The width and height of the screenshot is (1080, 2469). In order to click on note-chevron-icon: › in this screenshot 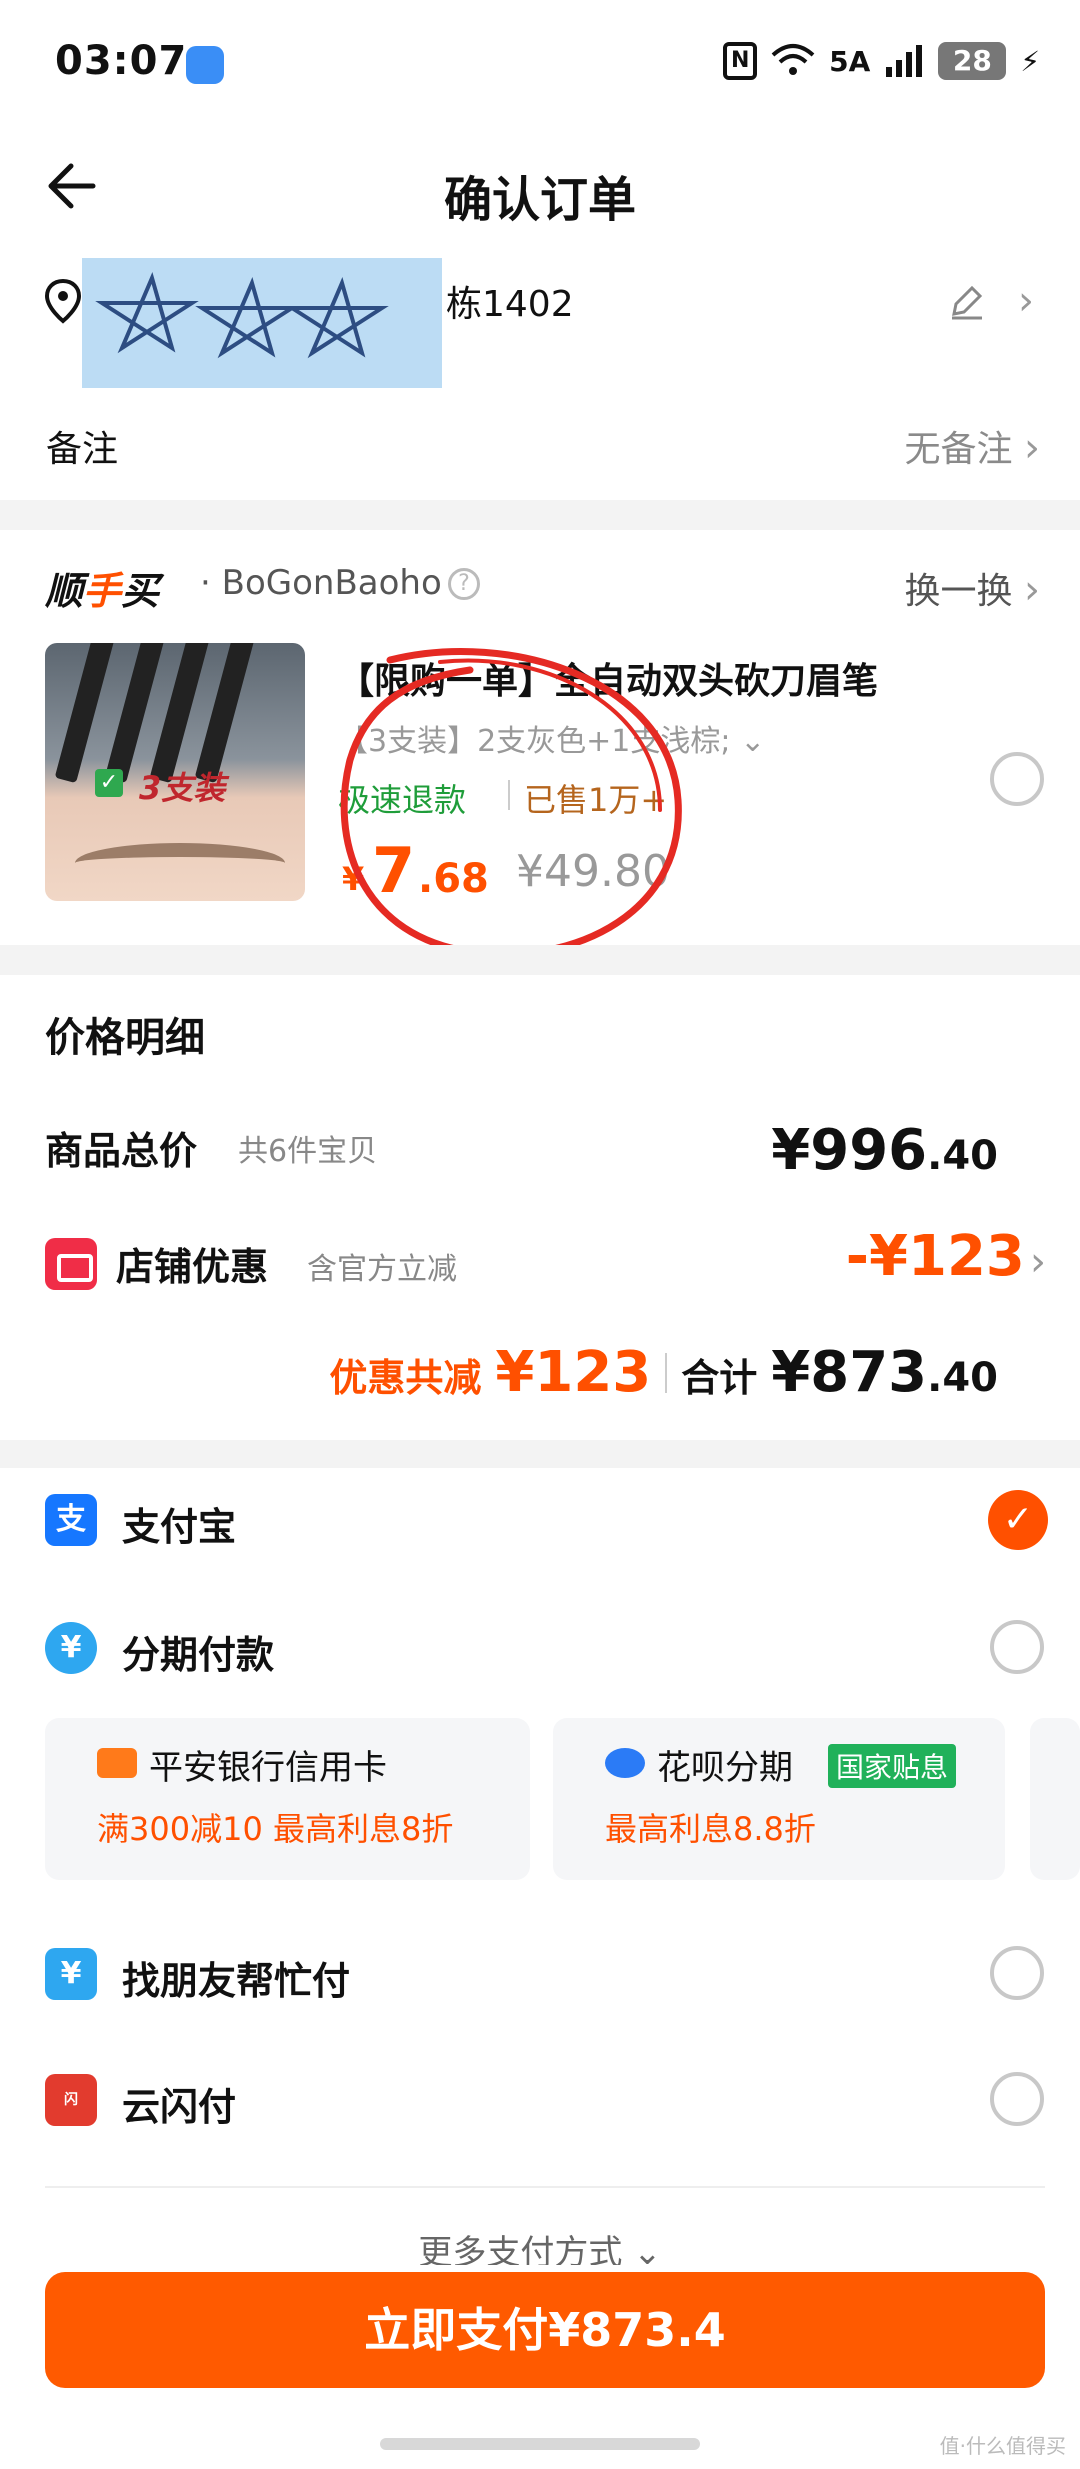, I will do `click(1032, 448)`.